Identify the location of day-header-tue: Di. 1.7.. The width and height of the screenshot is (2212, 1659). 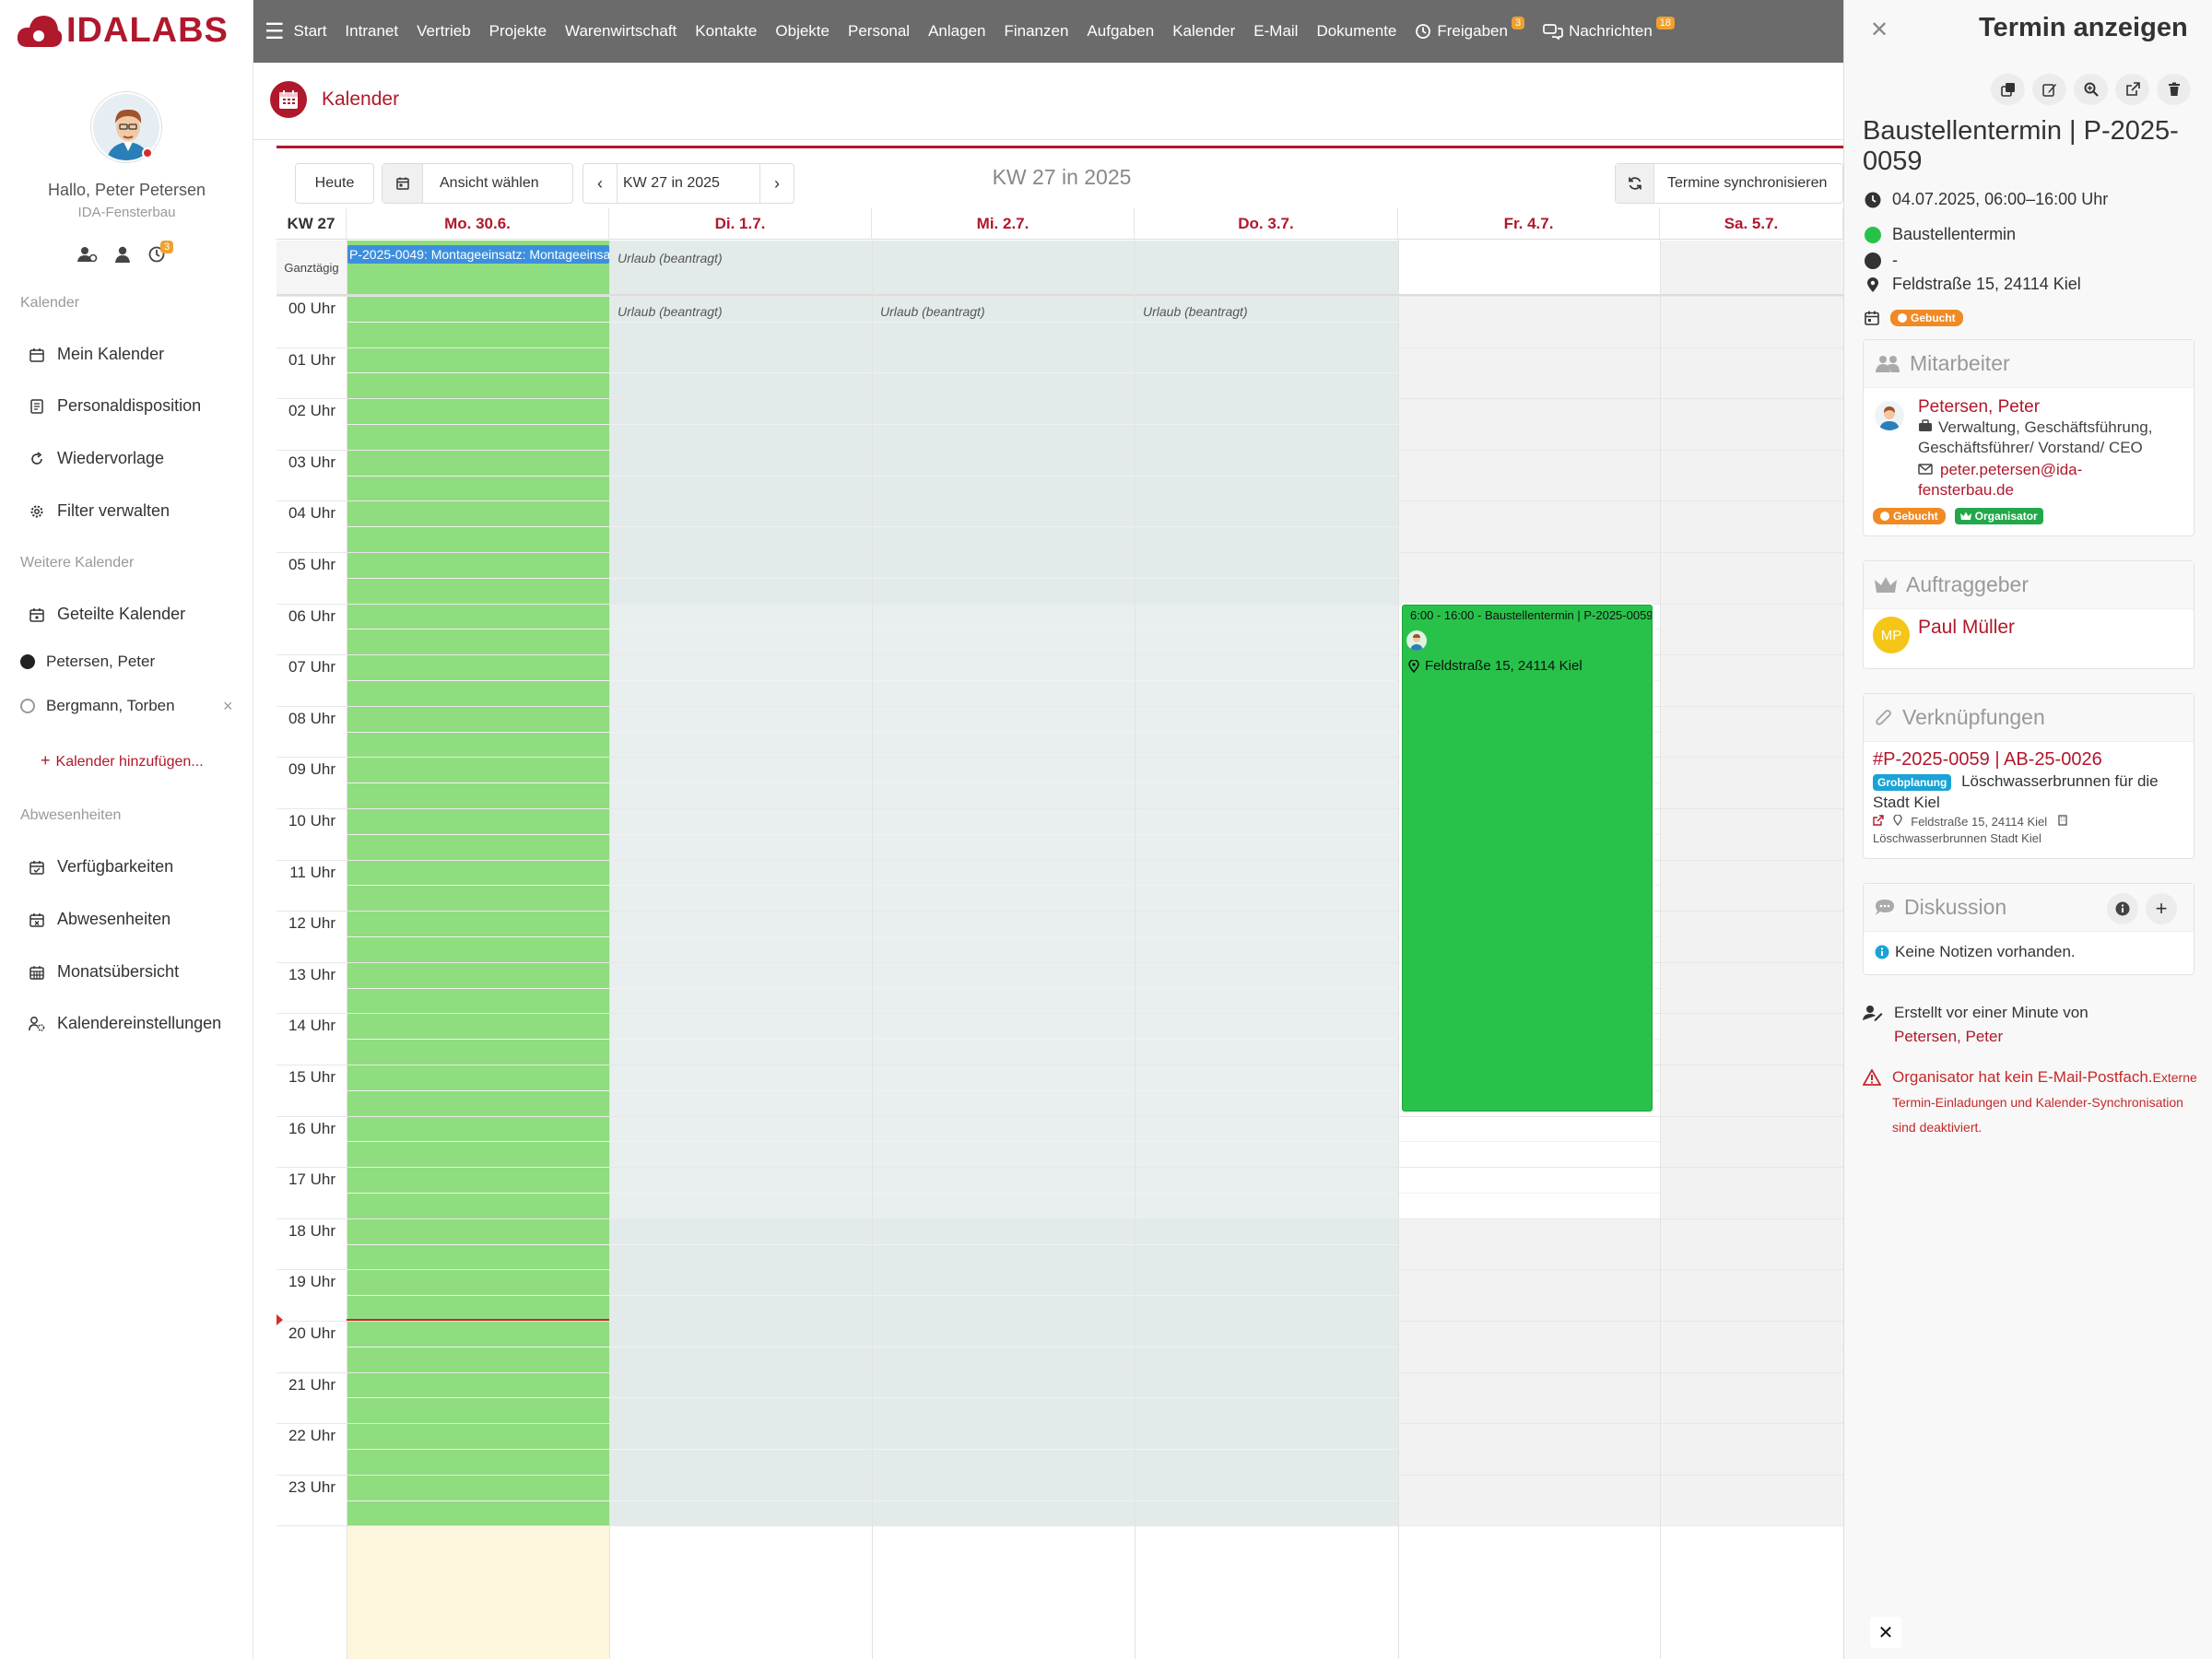
(740, 224).